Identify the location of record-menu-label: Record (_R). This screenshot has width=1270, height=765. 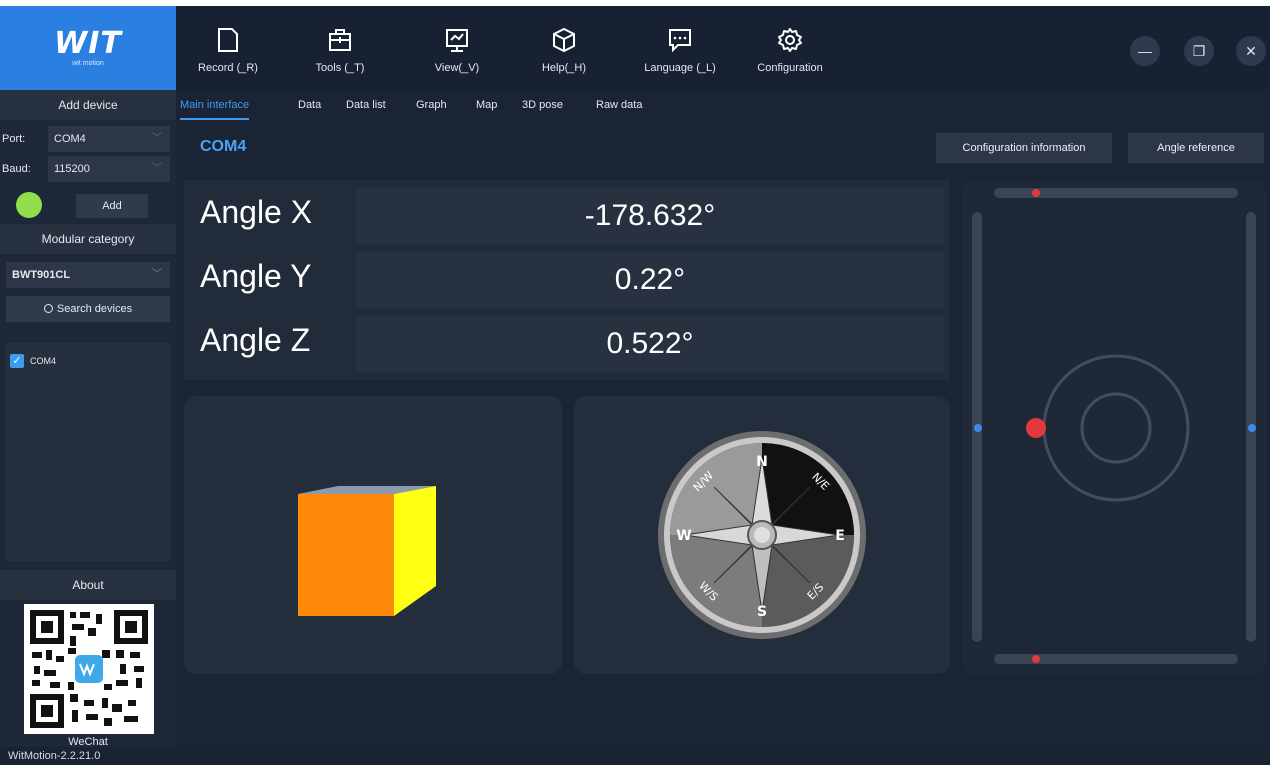
(228, 68).